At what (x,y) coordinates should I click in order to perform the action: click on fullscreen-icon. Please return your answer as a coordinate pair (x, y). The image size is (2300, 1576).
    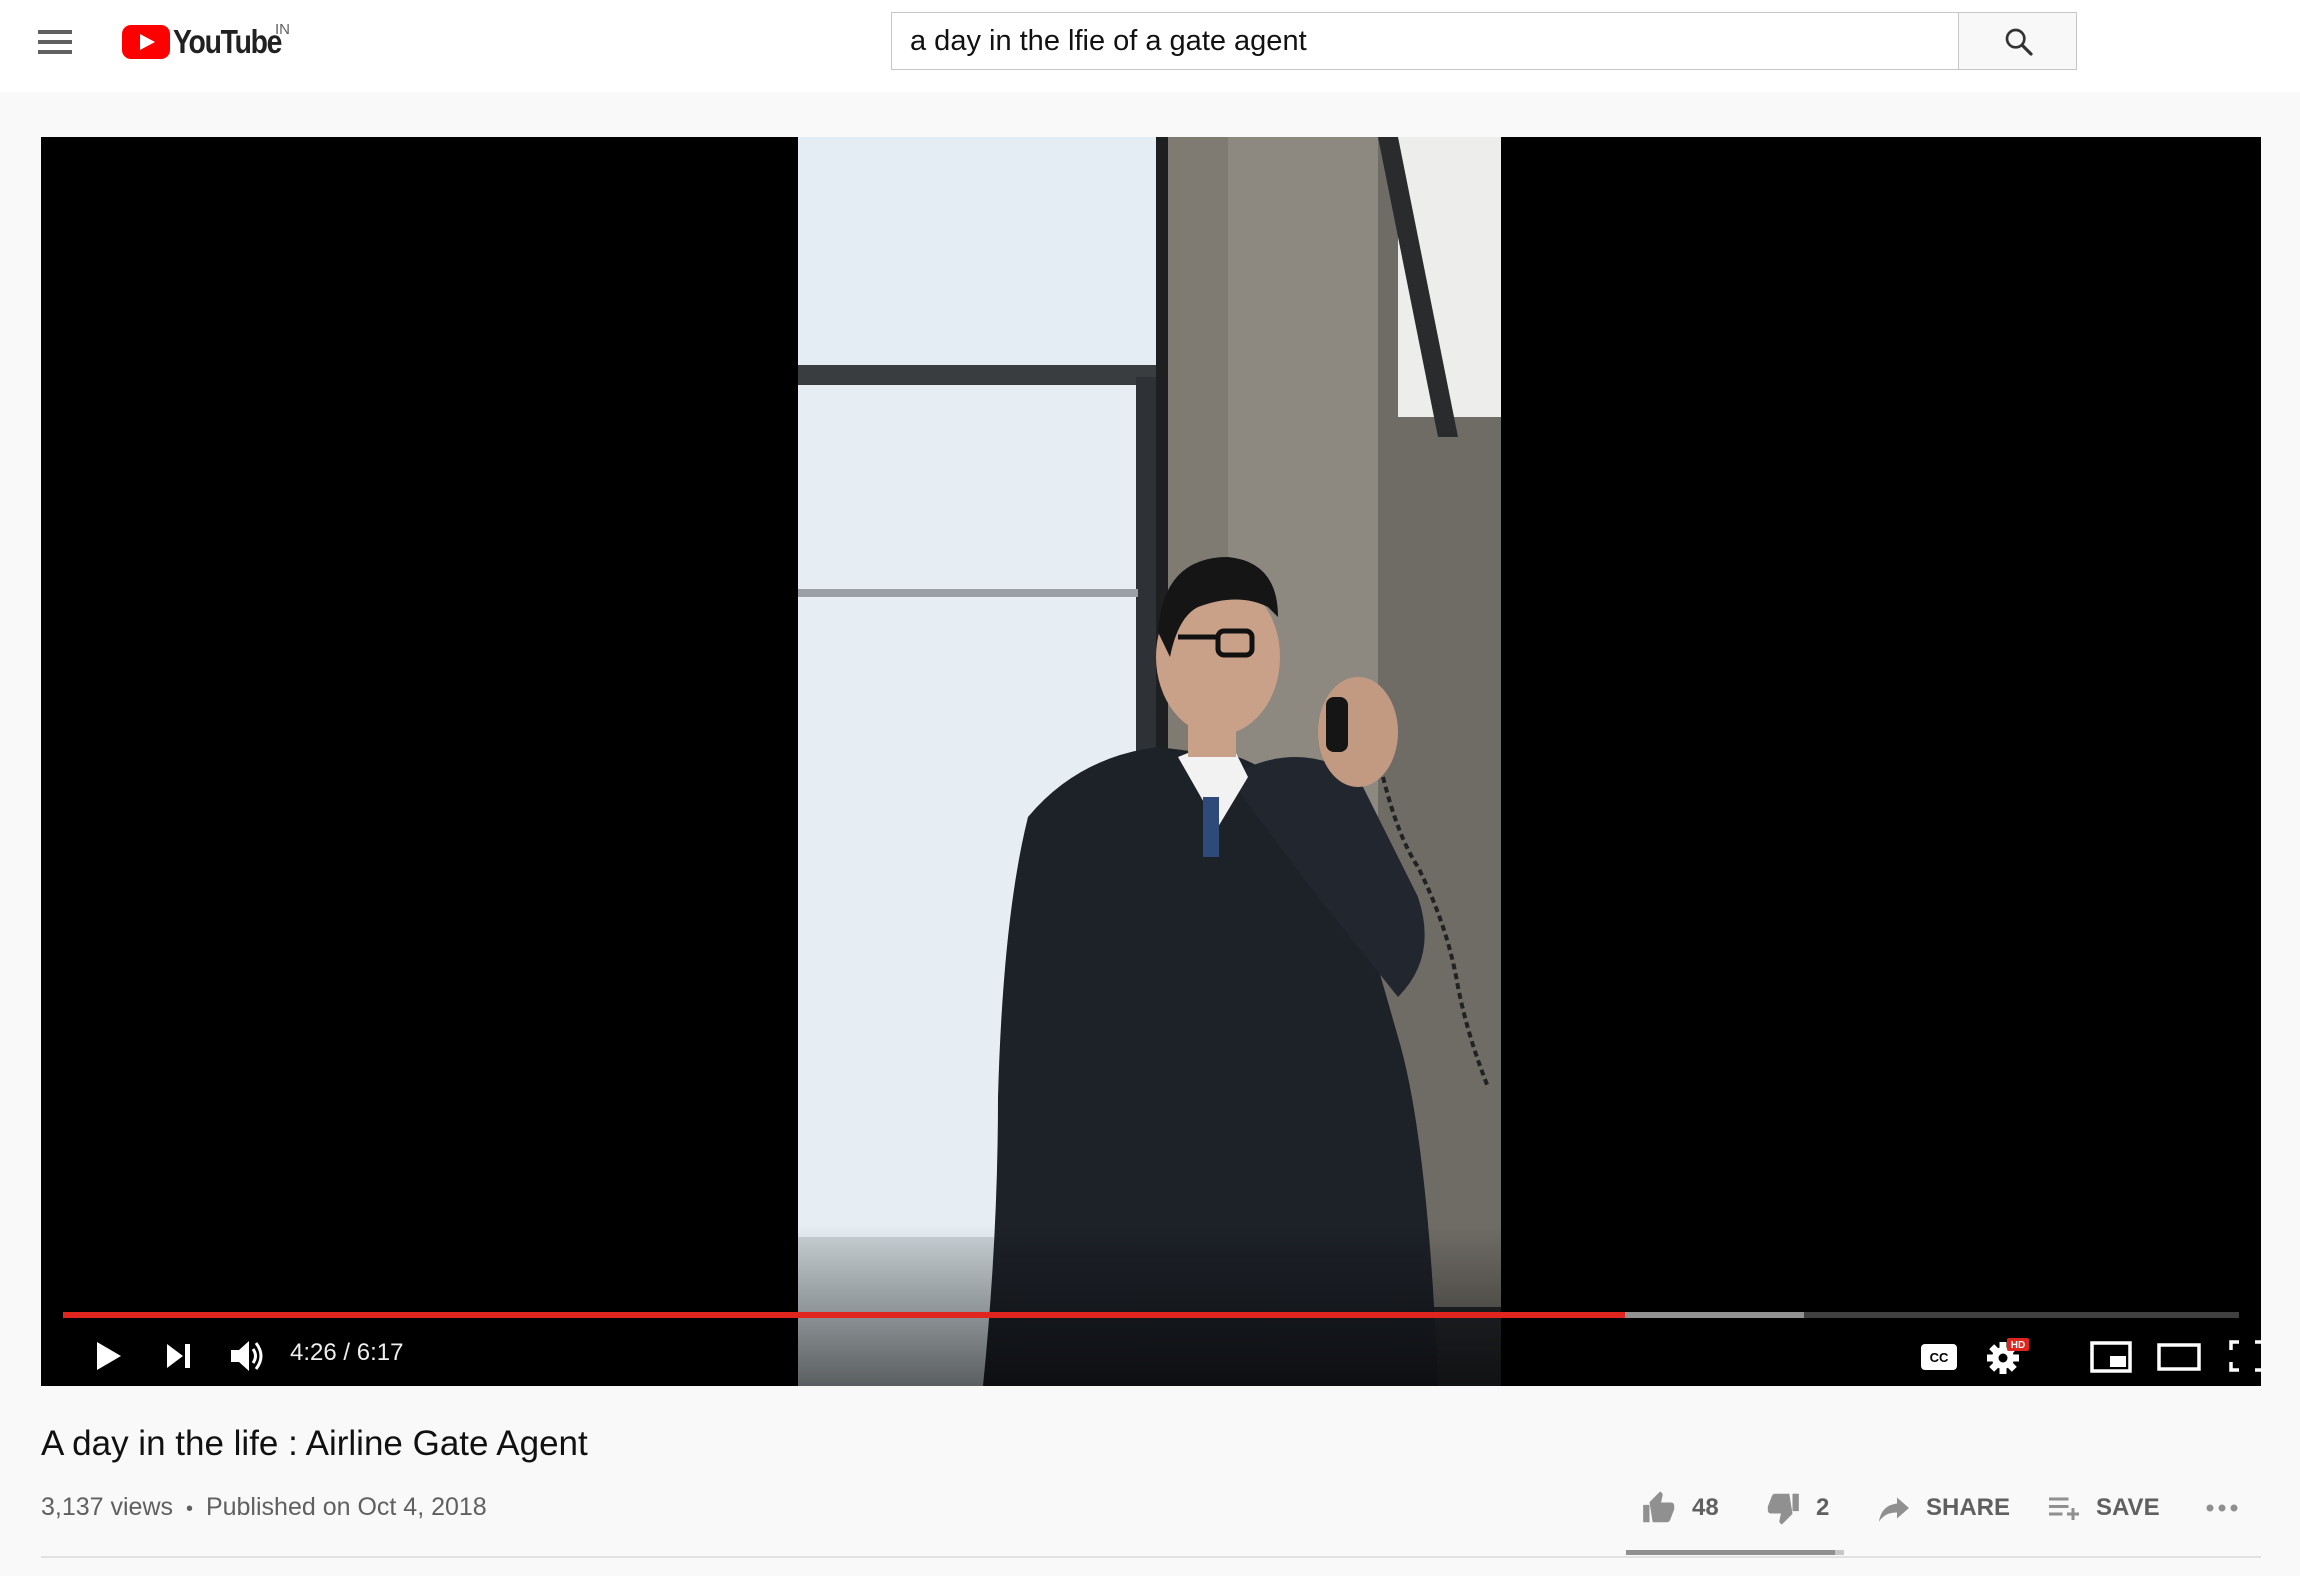
    Looking at the image, I should click on (2245, 1356).